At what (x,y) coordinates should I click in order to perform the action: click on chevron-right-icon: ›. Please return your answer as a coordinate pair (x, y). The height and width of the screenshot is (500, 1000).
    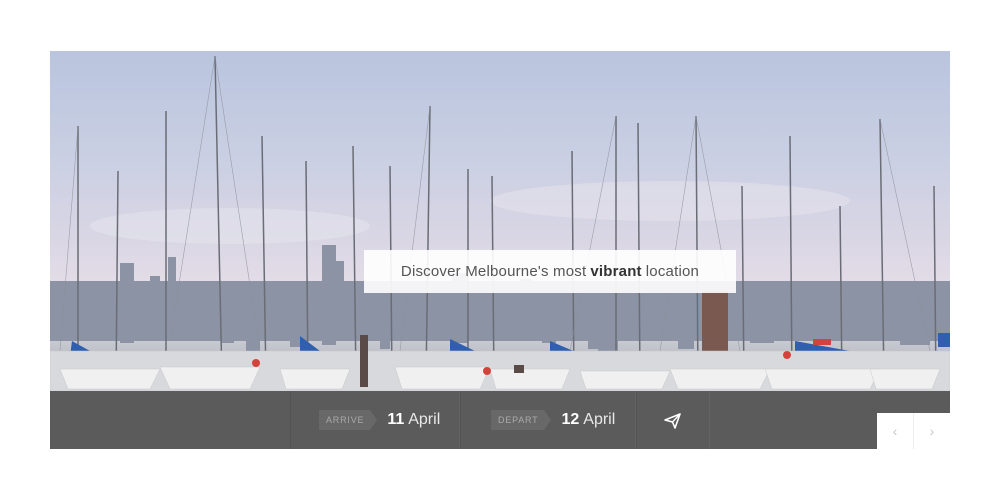
    Looking at the image, I should click on (932, 431).